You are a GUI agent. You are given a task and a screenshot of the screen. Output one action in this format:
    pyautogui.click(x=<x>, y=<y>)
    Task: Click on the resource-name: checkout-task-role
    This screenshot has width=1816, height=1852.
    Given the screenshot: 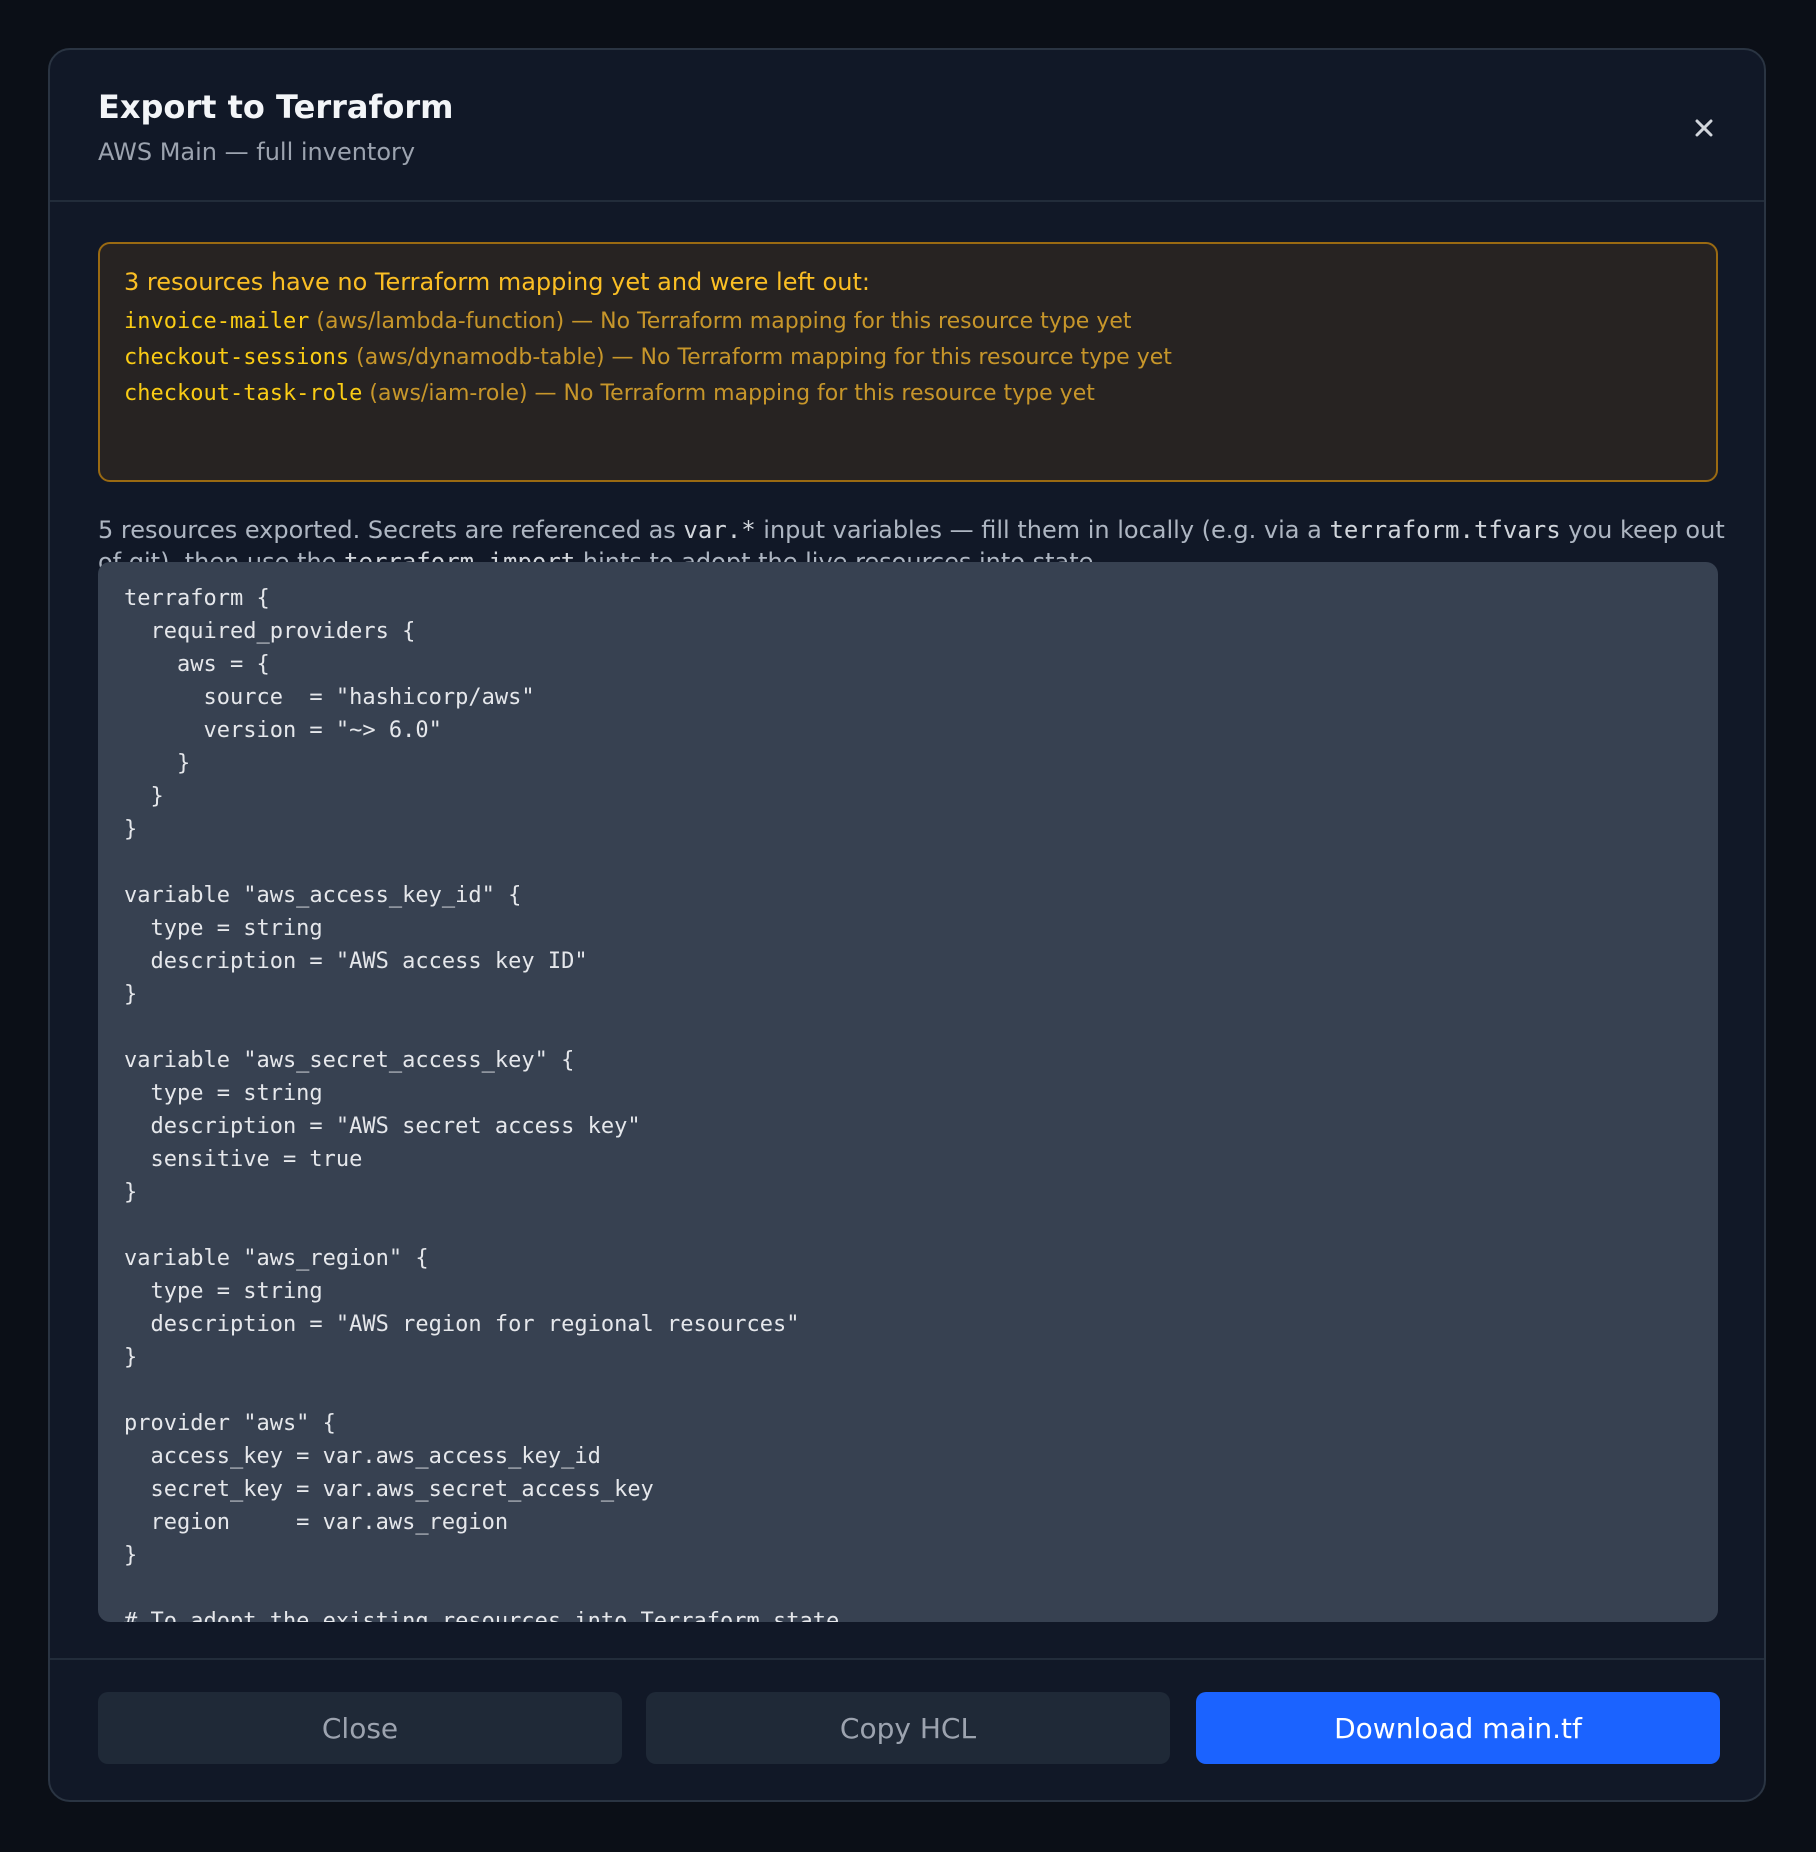 What is the action you would take?
    pyautogui.click(x=243, y=393)
    